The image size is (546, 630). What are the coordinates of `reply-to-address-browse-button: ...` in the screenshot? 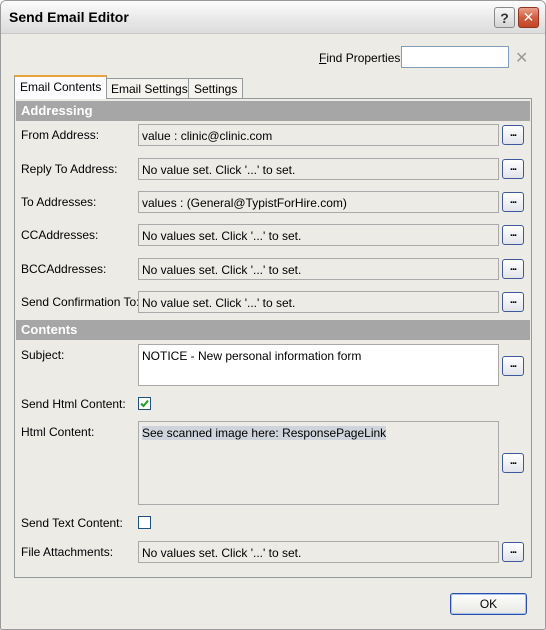 It's located at (513, 169).